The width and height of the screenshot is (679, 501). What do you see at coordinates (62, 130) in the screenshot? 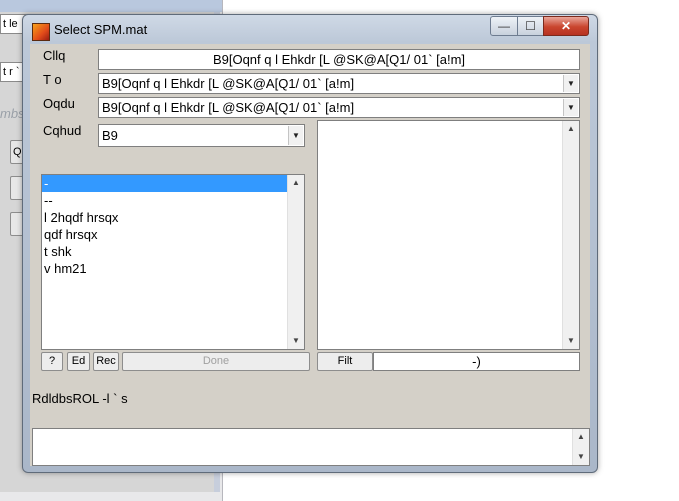
I see `drive-label: Cqhud` at bounding box center [62, 130].